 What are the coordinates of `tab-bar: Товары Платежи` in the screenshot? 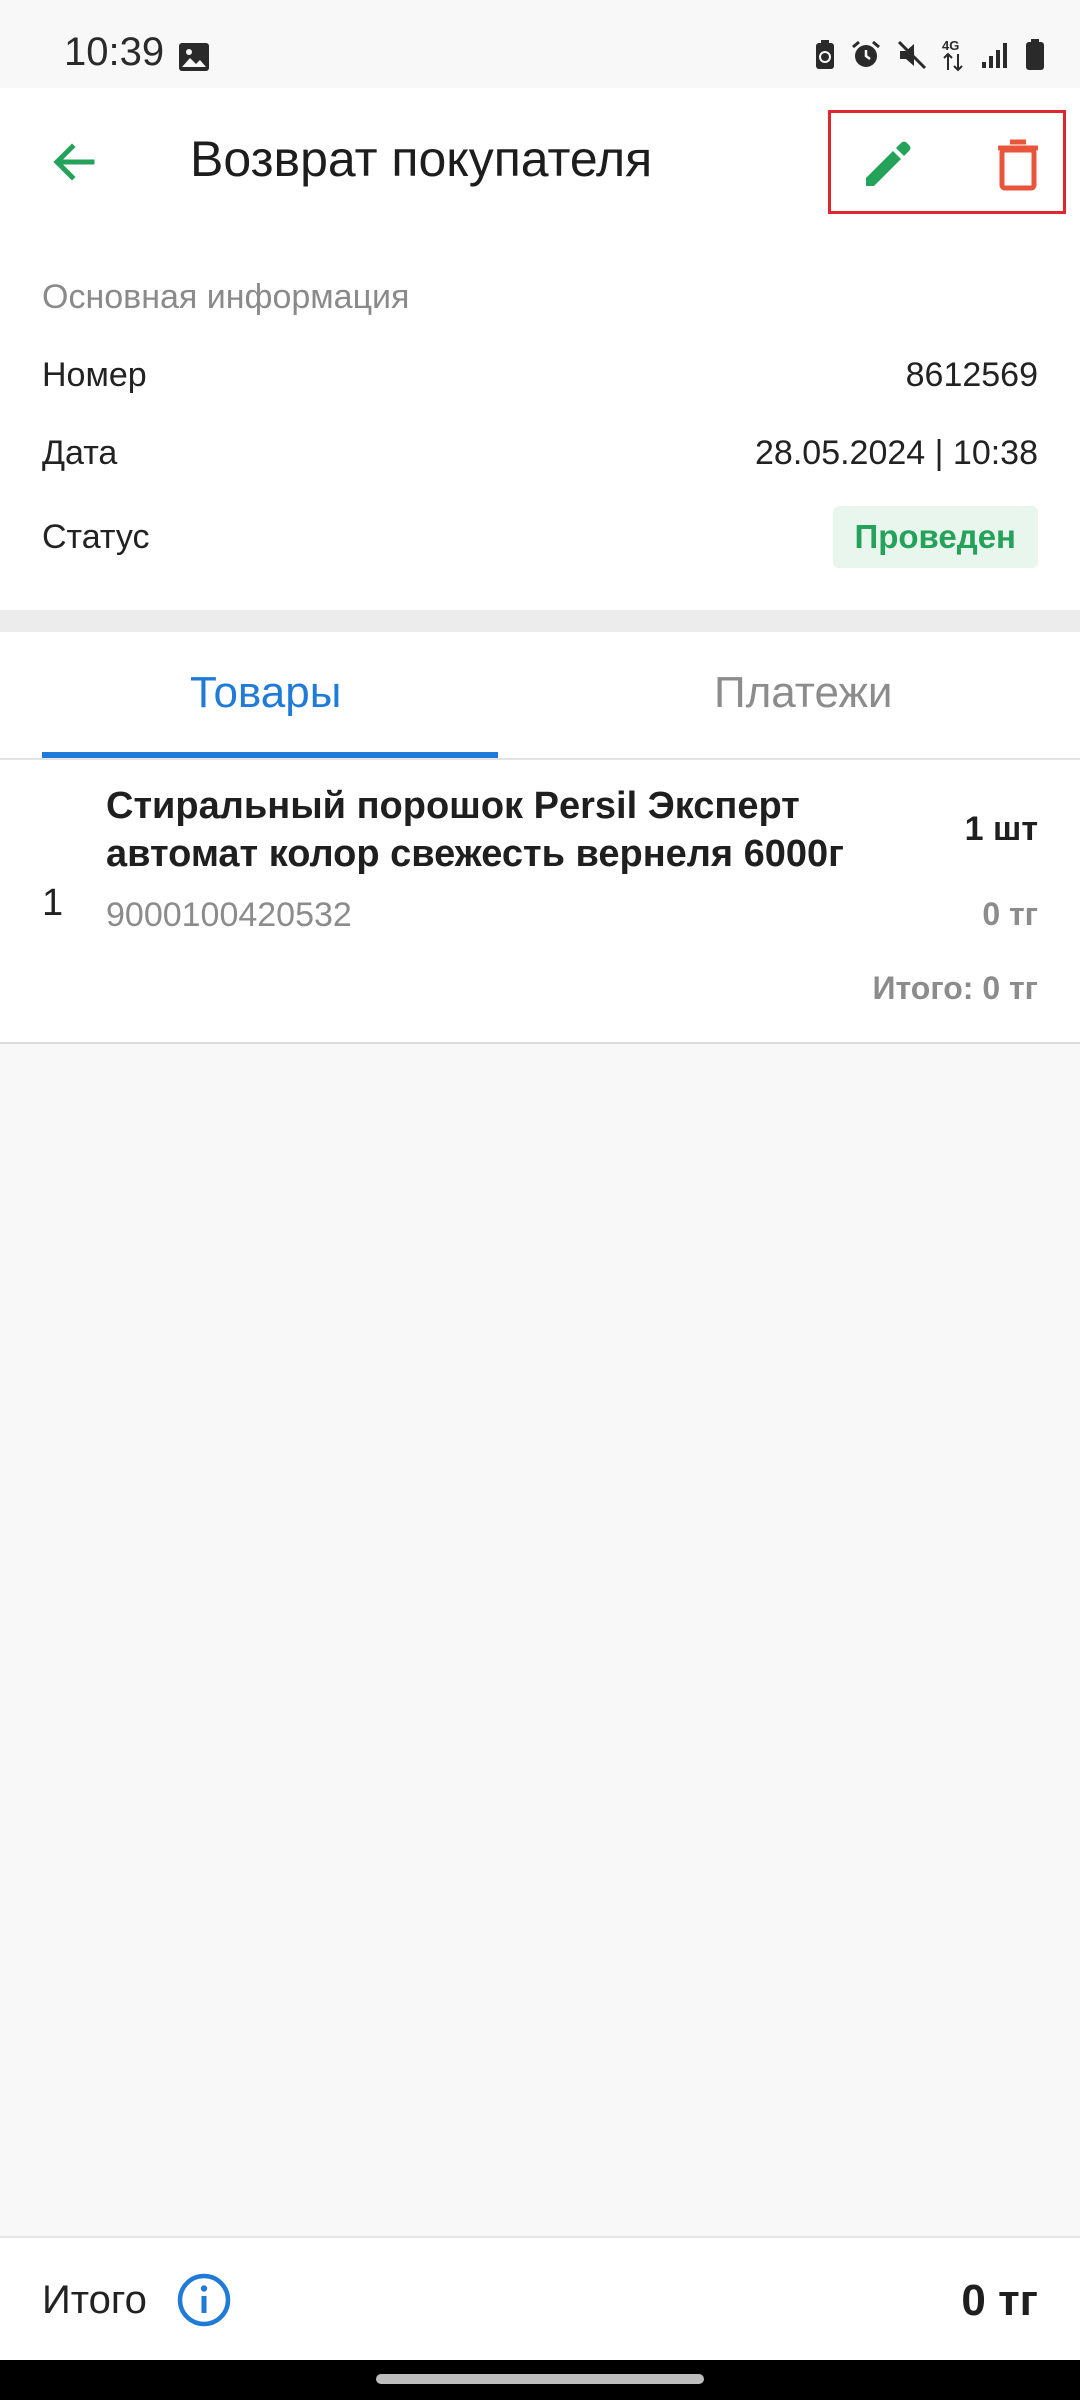 It's located at (540, 696).